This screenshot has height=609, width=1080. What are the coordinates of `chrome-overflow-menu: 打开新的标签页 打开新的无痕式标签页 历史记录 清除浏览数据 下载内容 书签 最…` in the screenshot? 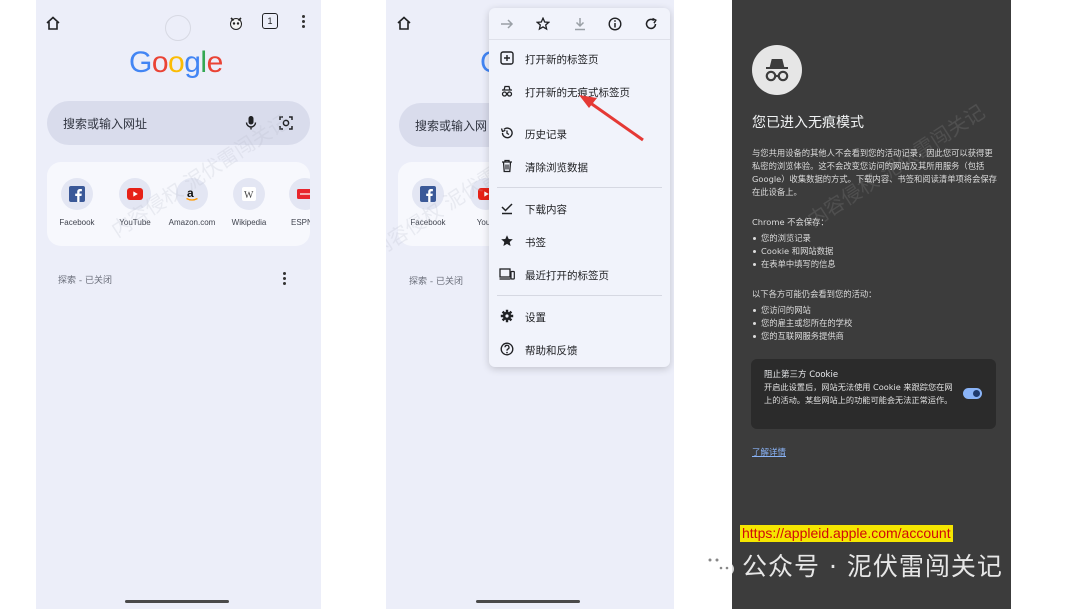 It's located at (579, 187).